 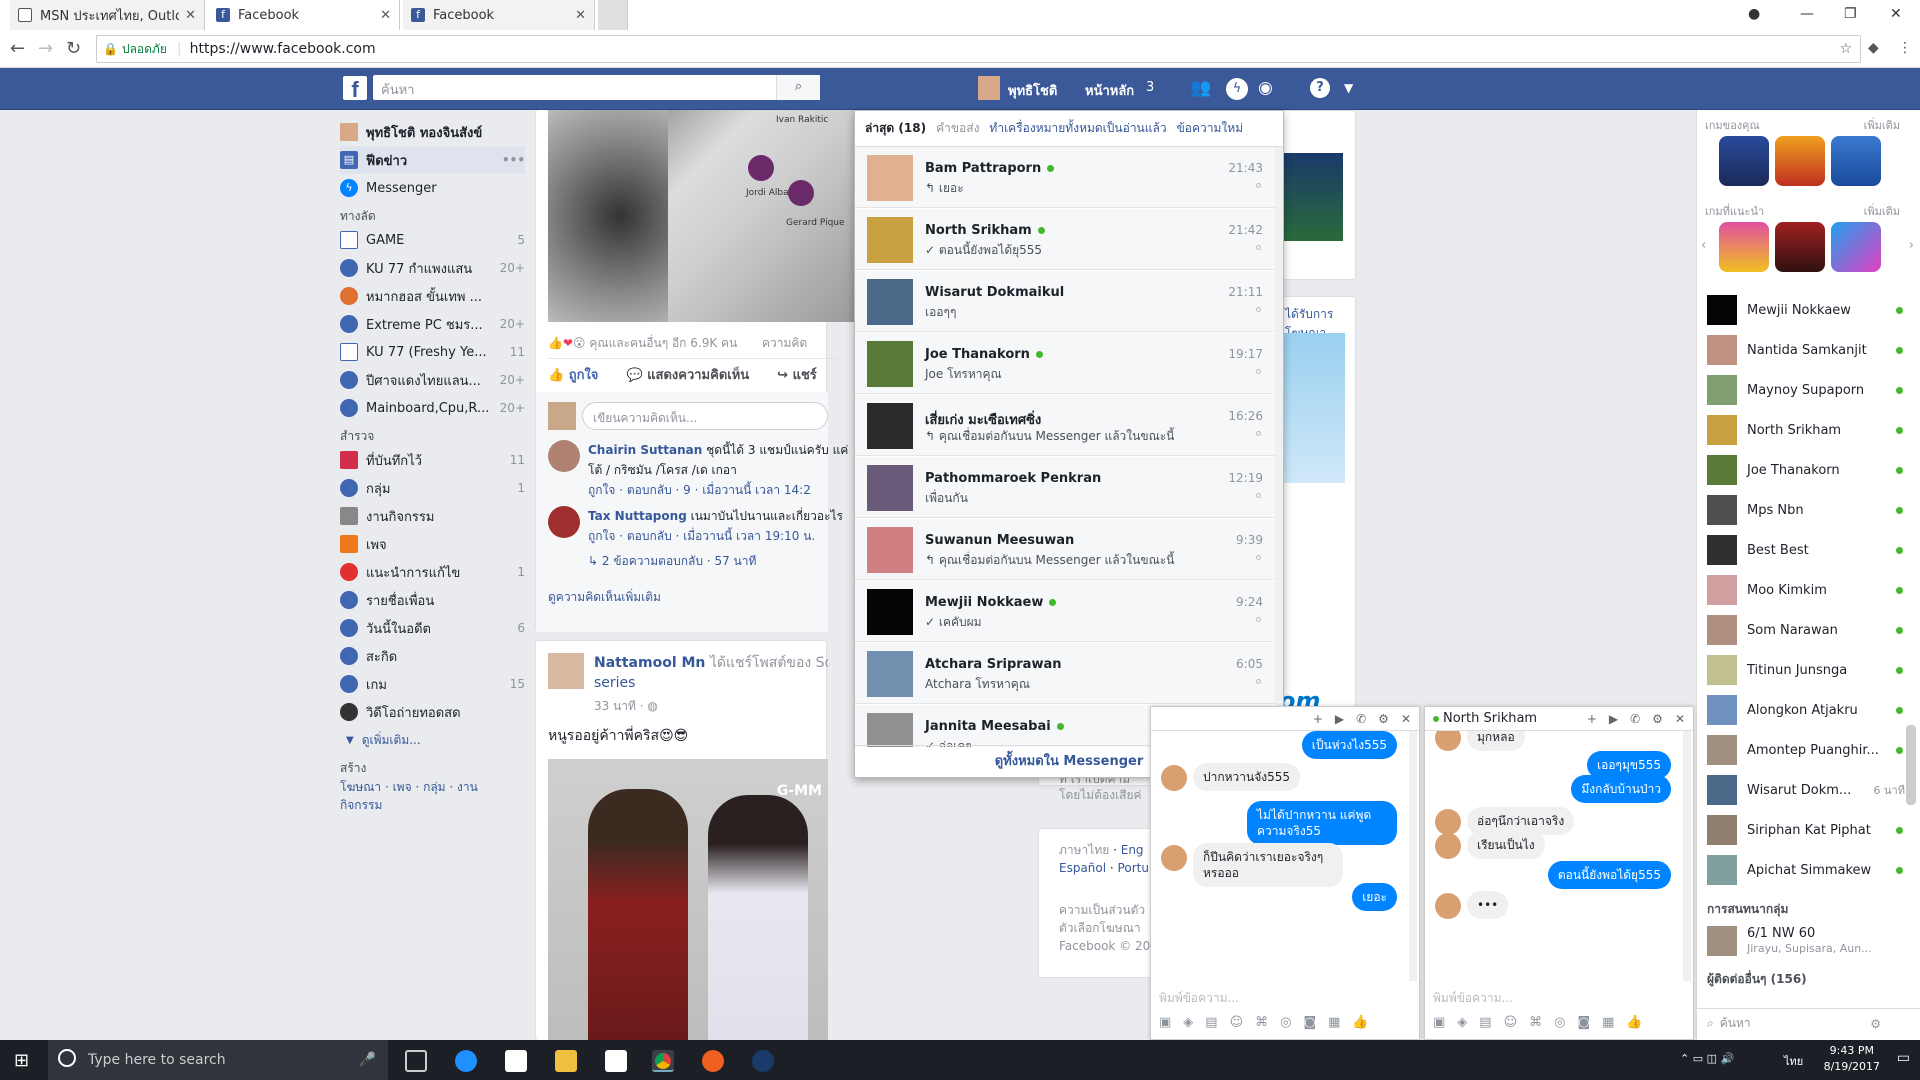 I want to click on sticker-icon: ◈, so click(x=1462, y=1022).